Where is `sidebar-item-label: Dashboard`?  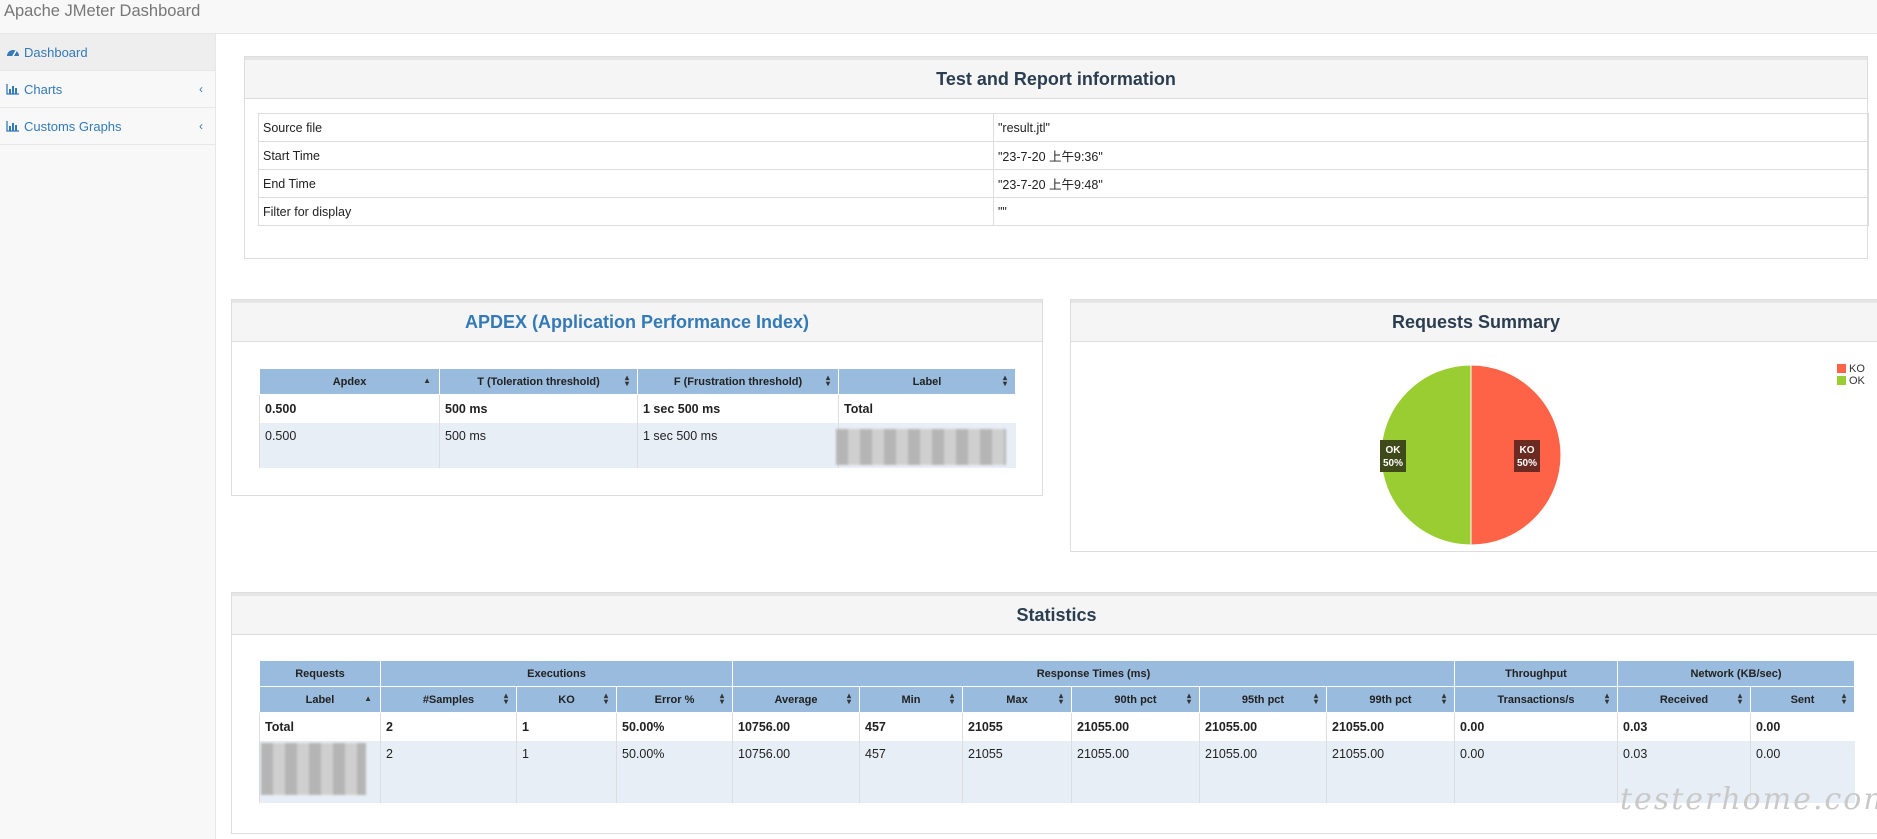 sidebar-item-label: Dashboard is located at coordinates (56, 52).